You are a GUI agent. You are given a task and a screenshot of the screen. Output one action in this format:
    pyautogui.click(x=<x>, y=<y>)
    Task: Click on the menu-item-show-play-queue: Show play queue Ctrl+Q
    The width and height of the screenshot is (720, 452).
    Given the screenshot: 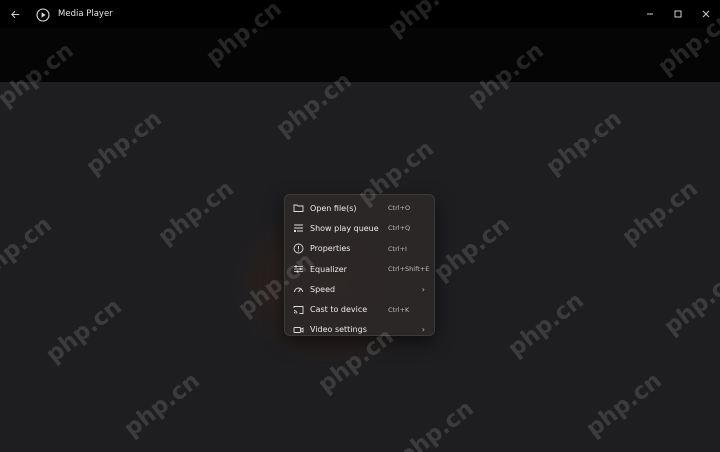 What is the action you would take?
    pyautogui.click(x=359, y=228)
    